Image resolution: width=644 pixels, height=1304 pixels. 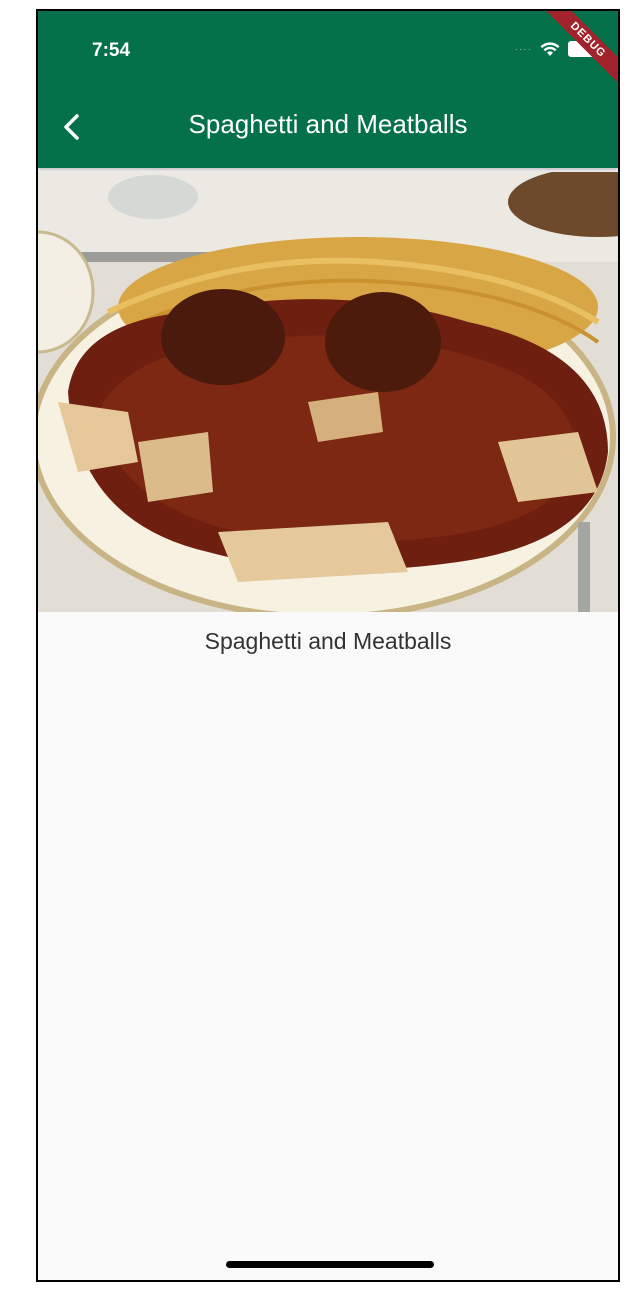 I want to click on wifi-icon, so click(x=550, y=49).